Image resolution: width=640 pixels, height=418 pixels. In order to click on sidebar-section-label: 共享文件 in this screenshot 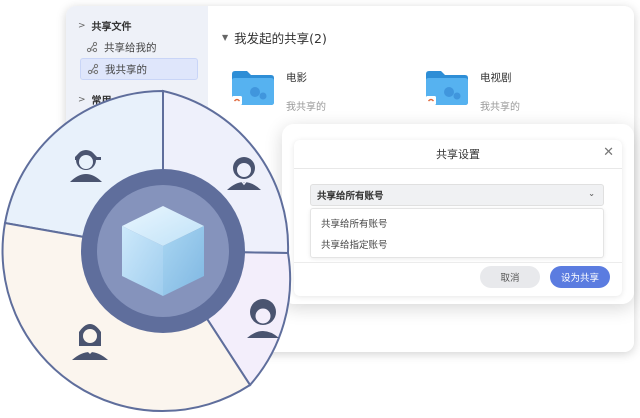, I will do `click(111, 27)`.